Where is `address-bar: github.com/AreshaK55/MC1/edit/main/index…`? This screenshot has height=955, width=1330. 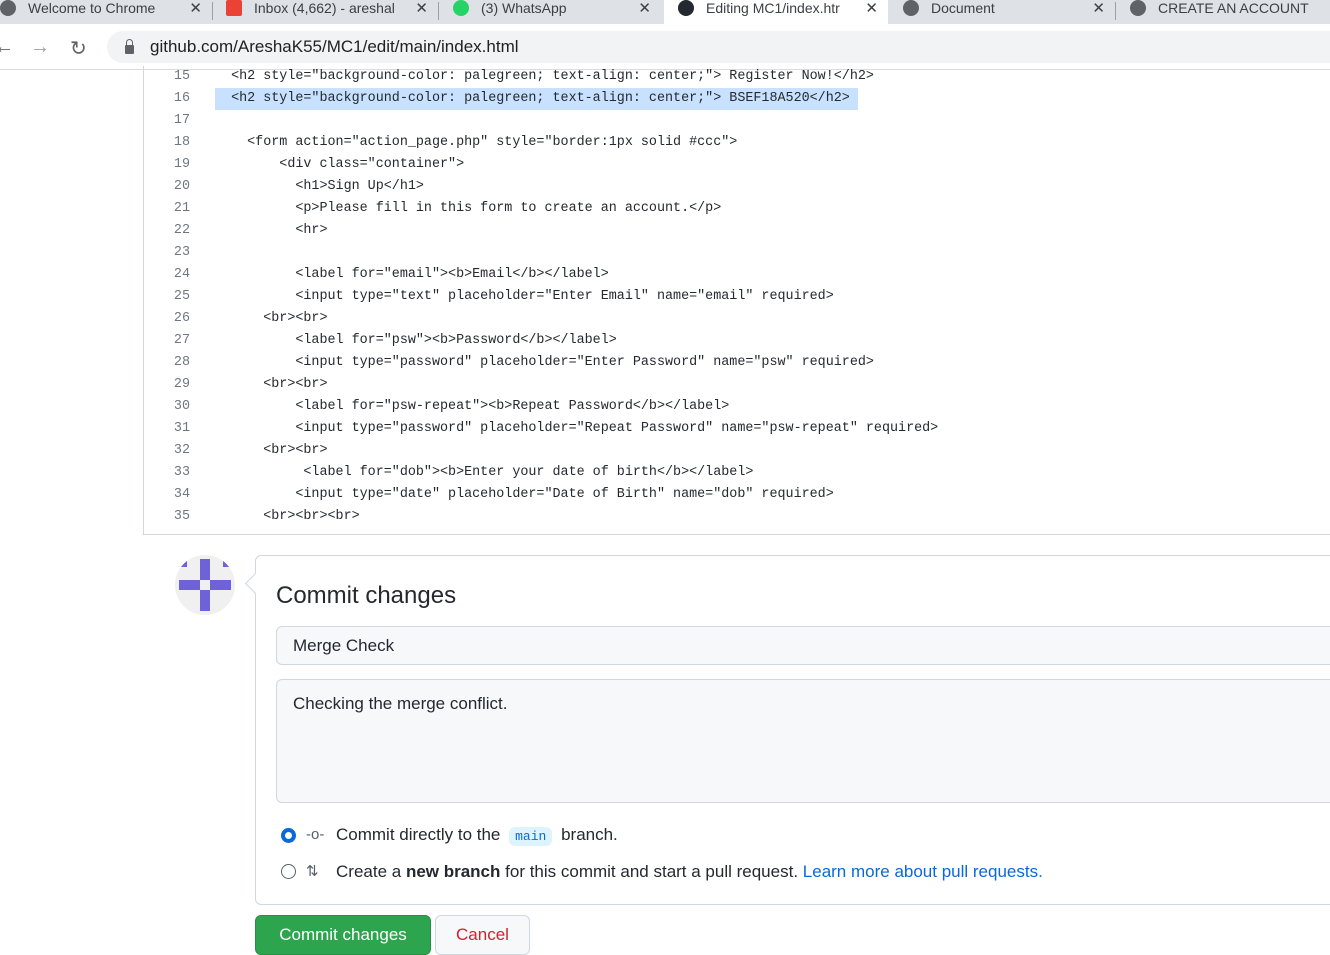 address-bar: github.com/AreshaK55/MC1/edit/main/index… is located at coordinates (718, 47).